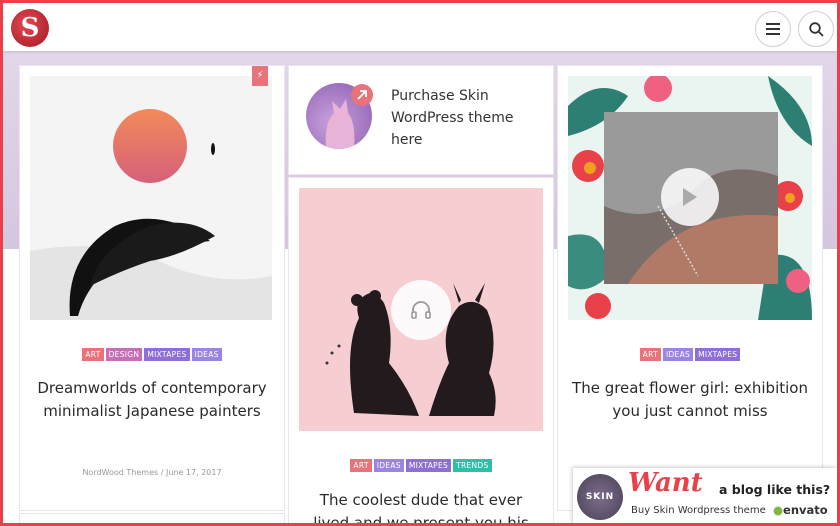 This screenshot has height=526, width=840. Describe the element at coordinates (260, 76) in the screenshot. I see `flash-icon: ⚡` at that location.